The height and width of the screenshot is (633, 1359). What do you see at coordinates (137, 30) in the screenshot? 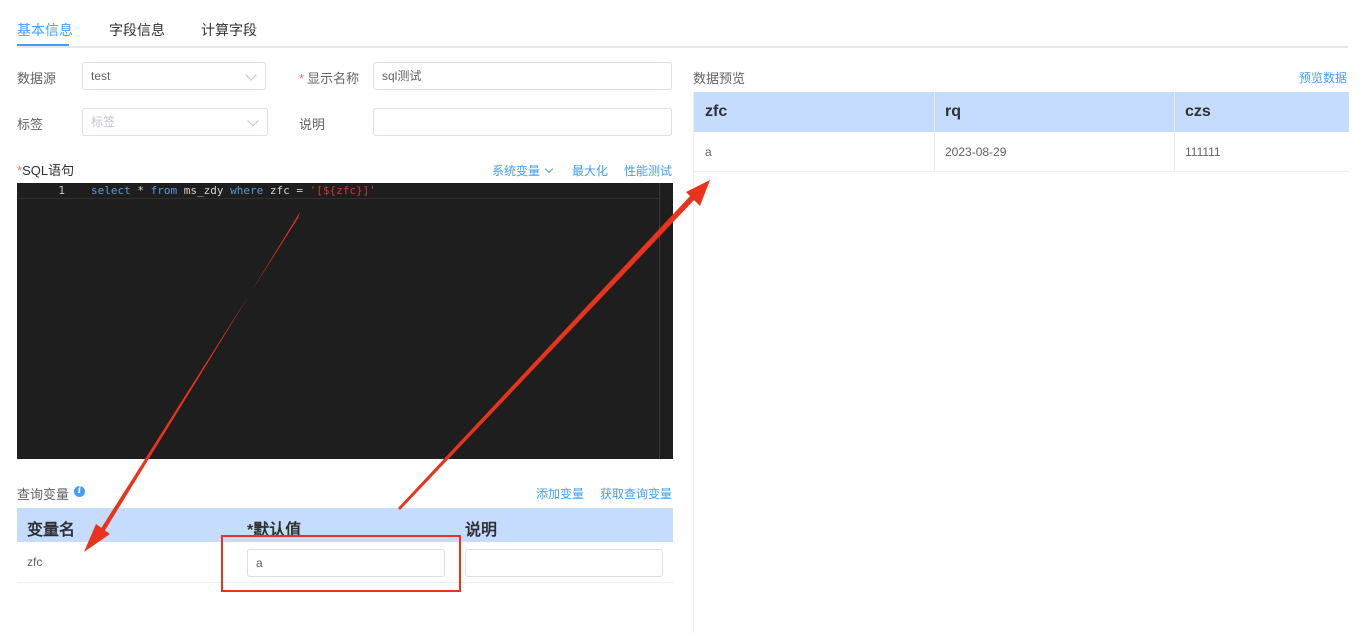
I see `tab-field-info: 字段信息` at bounding box center [137, 30].